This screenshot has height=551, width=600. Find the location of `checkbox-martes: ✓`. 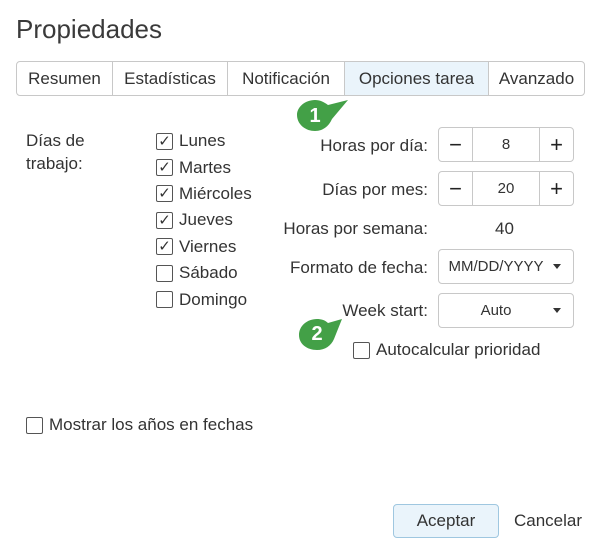

checkbox-martes: ✓ is located at coordinates (164, 168).